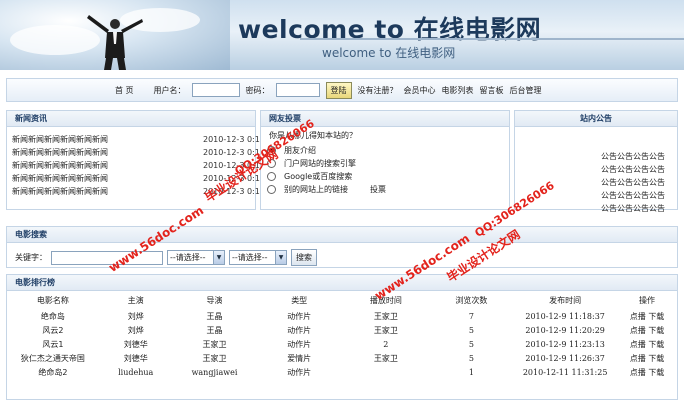 Image resolution: width=684 pixels, height=402 pixels. I want to click on password-input, so click(297, 90).